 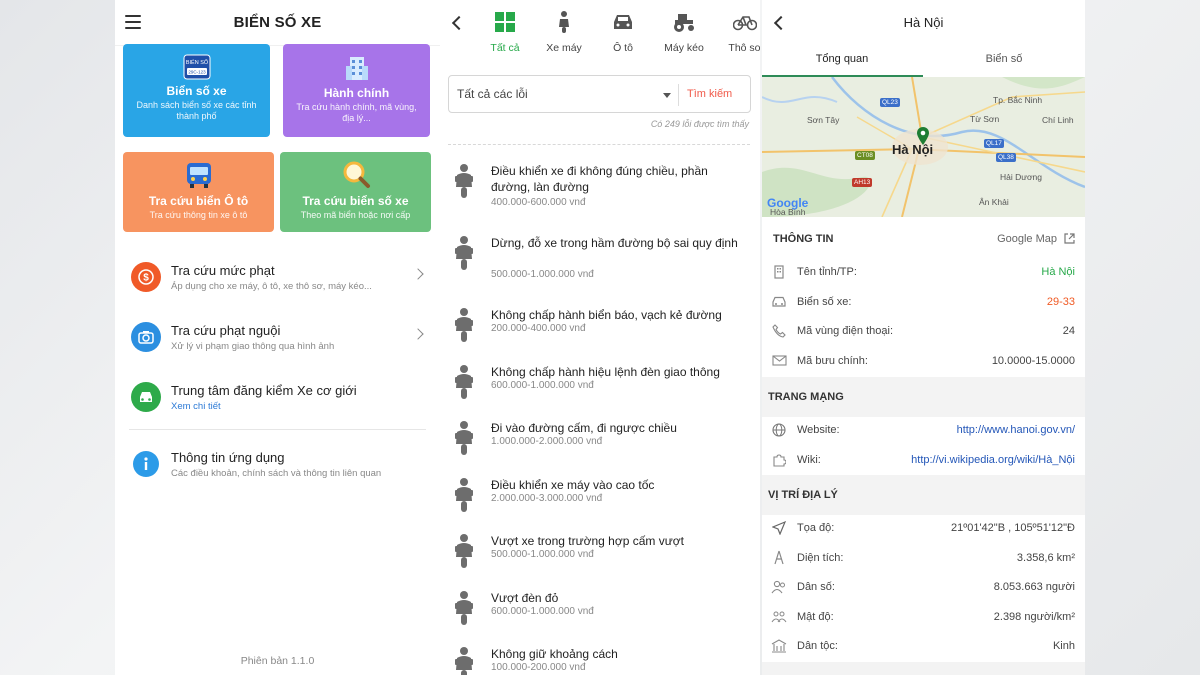 I want to click on google-map-link: Google Map, so click(x=1027, y=239).